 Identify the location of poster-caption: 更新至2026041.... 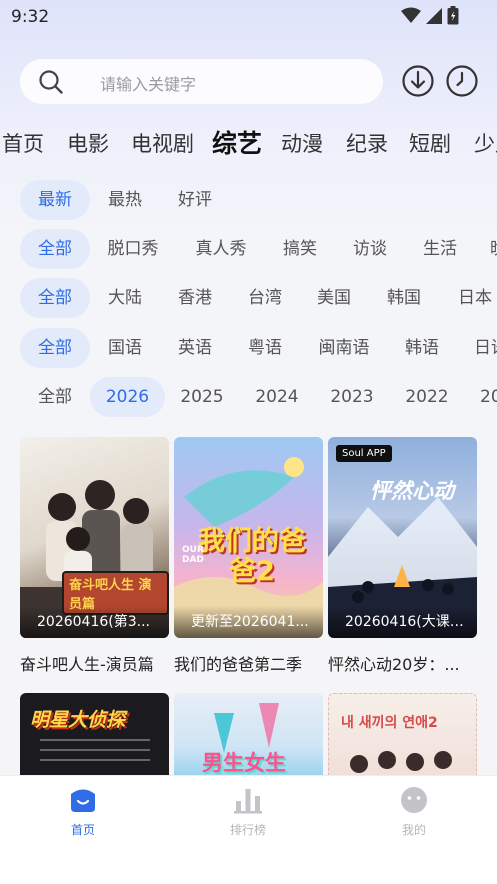
(248, 622).